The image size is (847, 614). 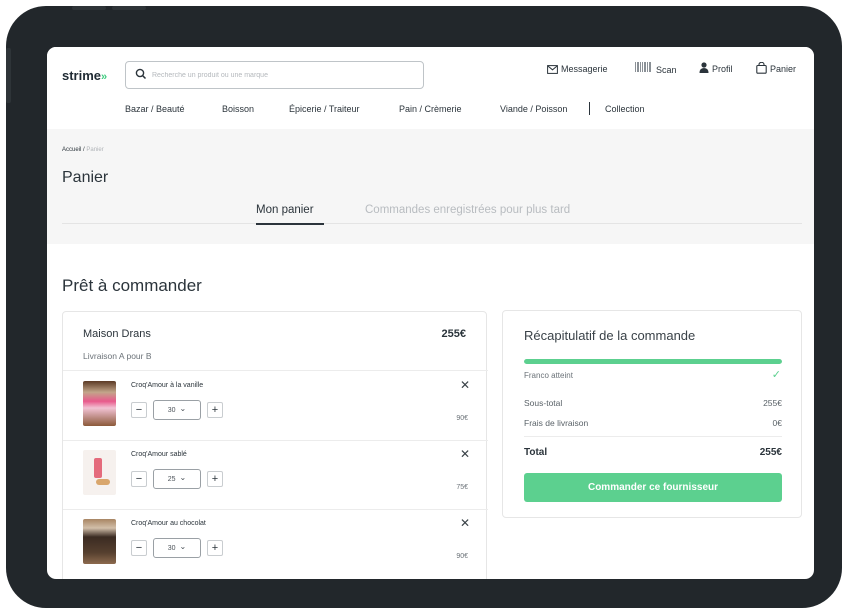 What do you see at coordinates (8, 75) in the screenshot?
I see `tablet-side-button` at bounding box center [8, 75].